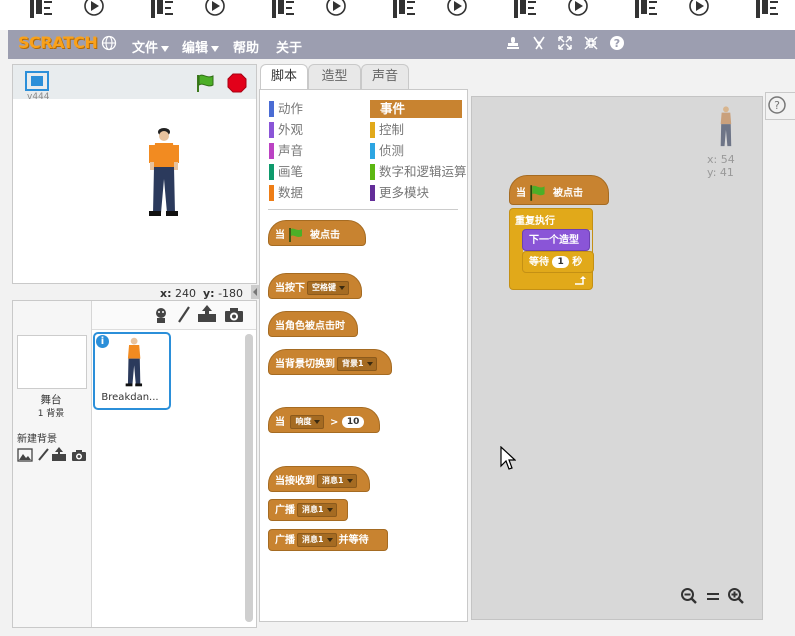 This screenshot has width=795, height=636. Describe the element at coordinates (206, 84) in the screenshot. I see `green-flag-icon` at that location.